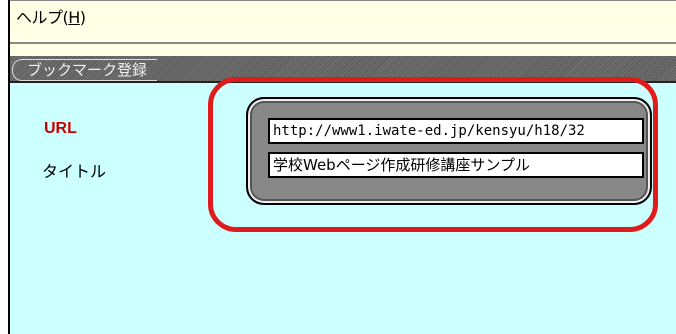  Describe the element at coordinates (343, 50) in the screenshot. I see `menu-gap` at that location.